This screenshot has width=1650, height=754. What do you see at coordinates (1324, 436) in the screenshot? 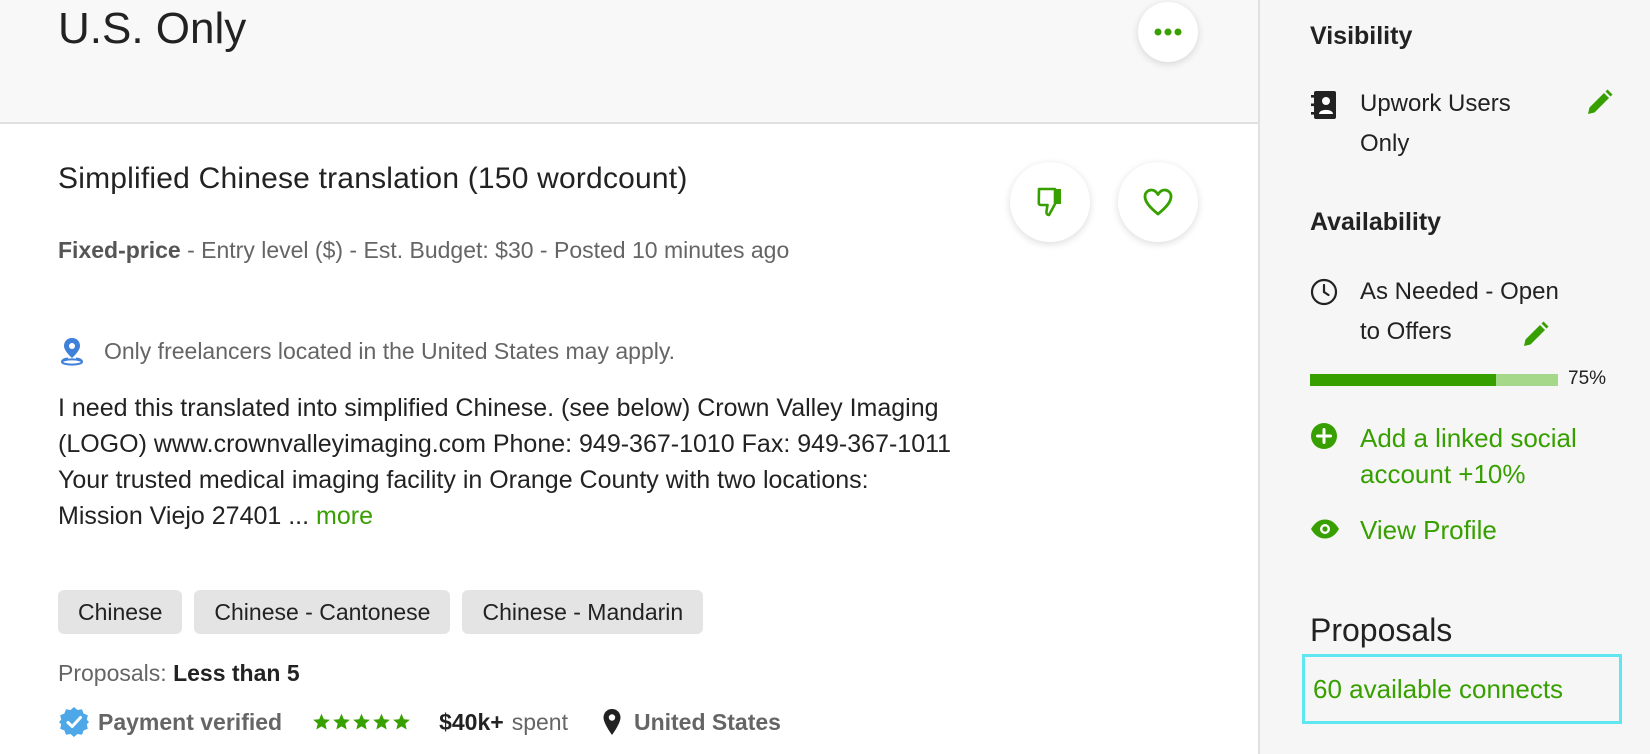
I see `plus-circle-icon` at bounding box center [1324, 436].